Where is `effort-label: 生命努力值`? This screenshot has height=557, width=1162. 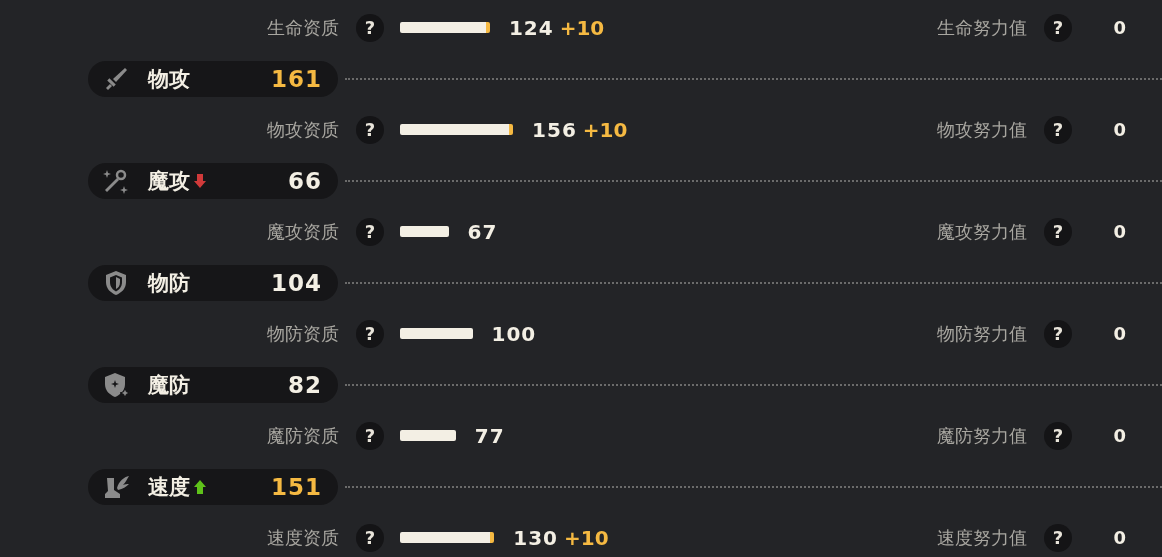
effort-label: 生命努力值 is located at coordinates (982, 27).